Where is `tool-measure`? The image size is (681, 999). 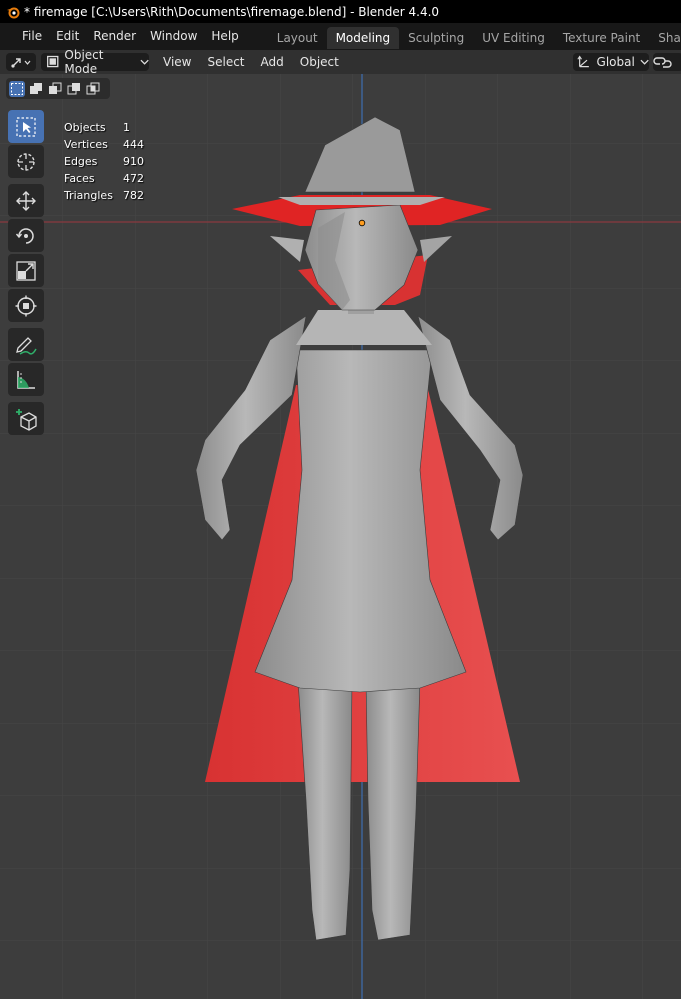 tool-measure is located at coordinates (26, 379).